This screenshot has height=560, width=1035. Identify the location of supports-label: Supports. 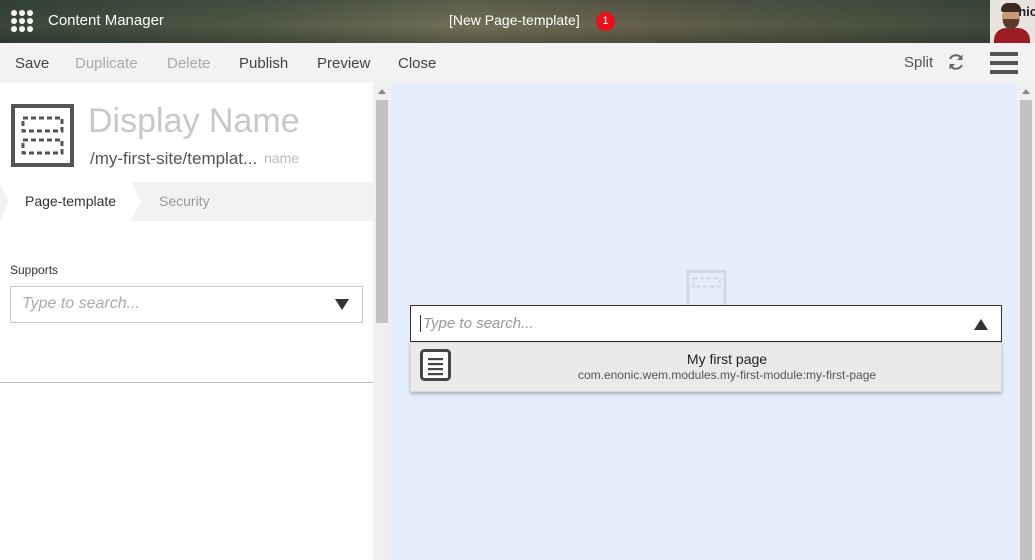
(34, 270).